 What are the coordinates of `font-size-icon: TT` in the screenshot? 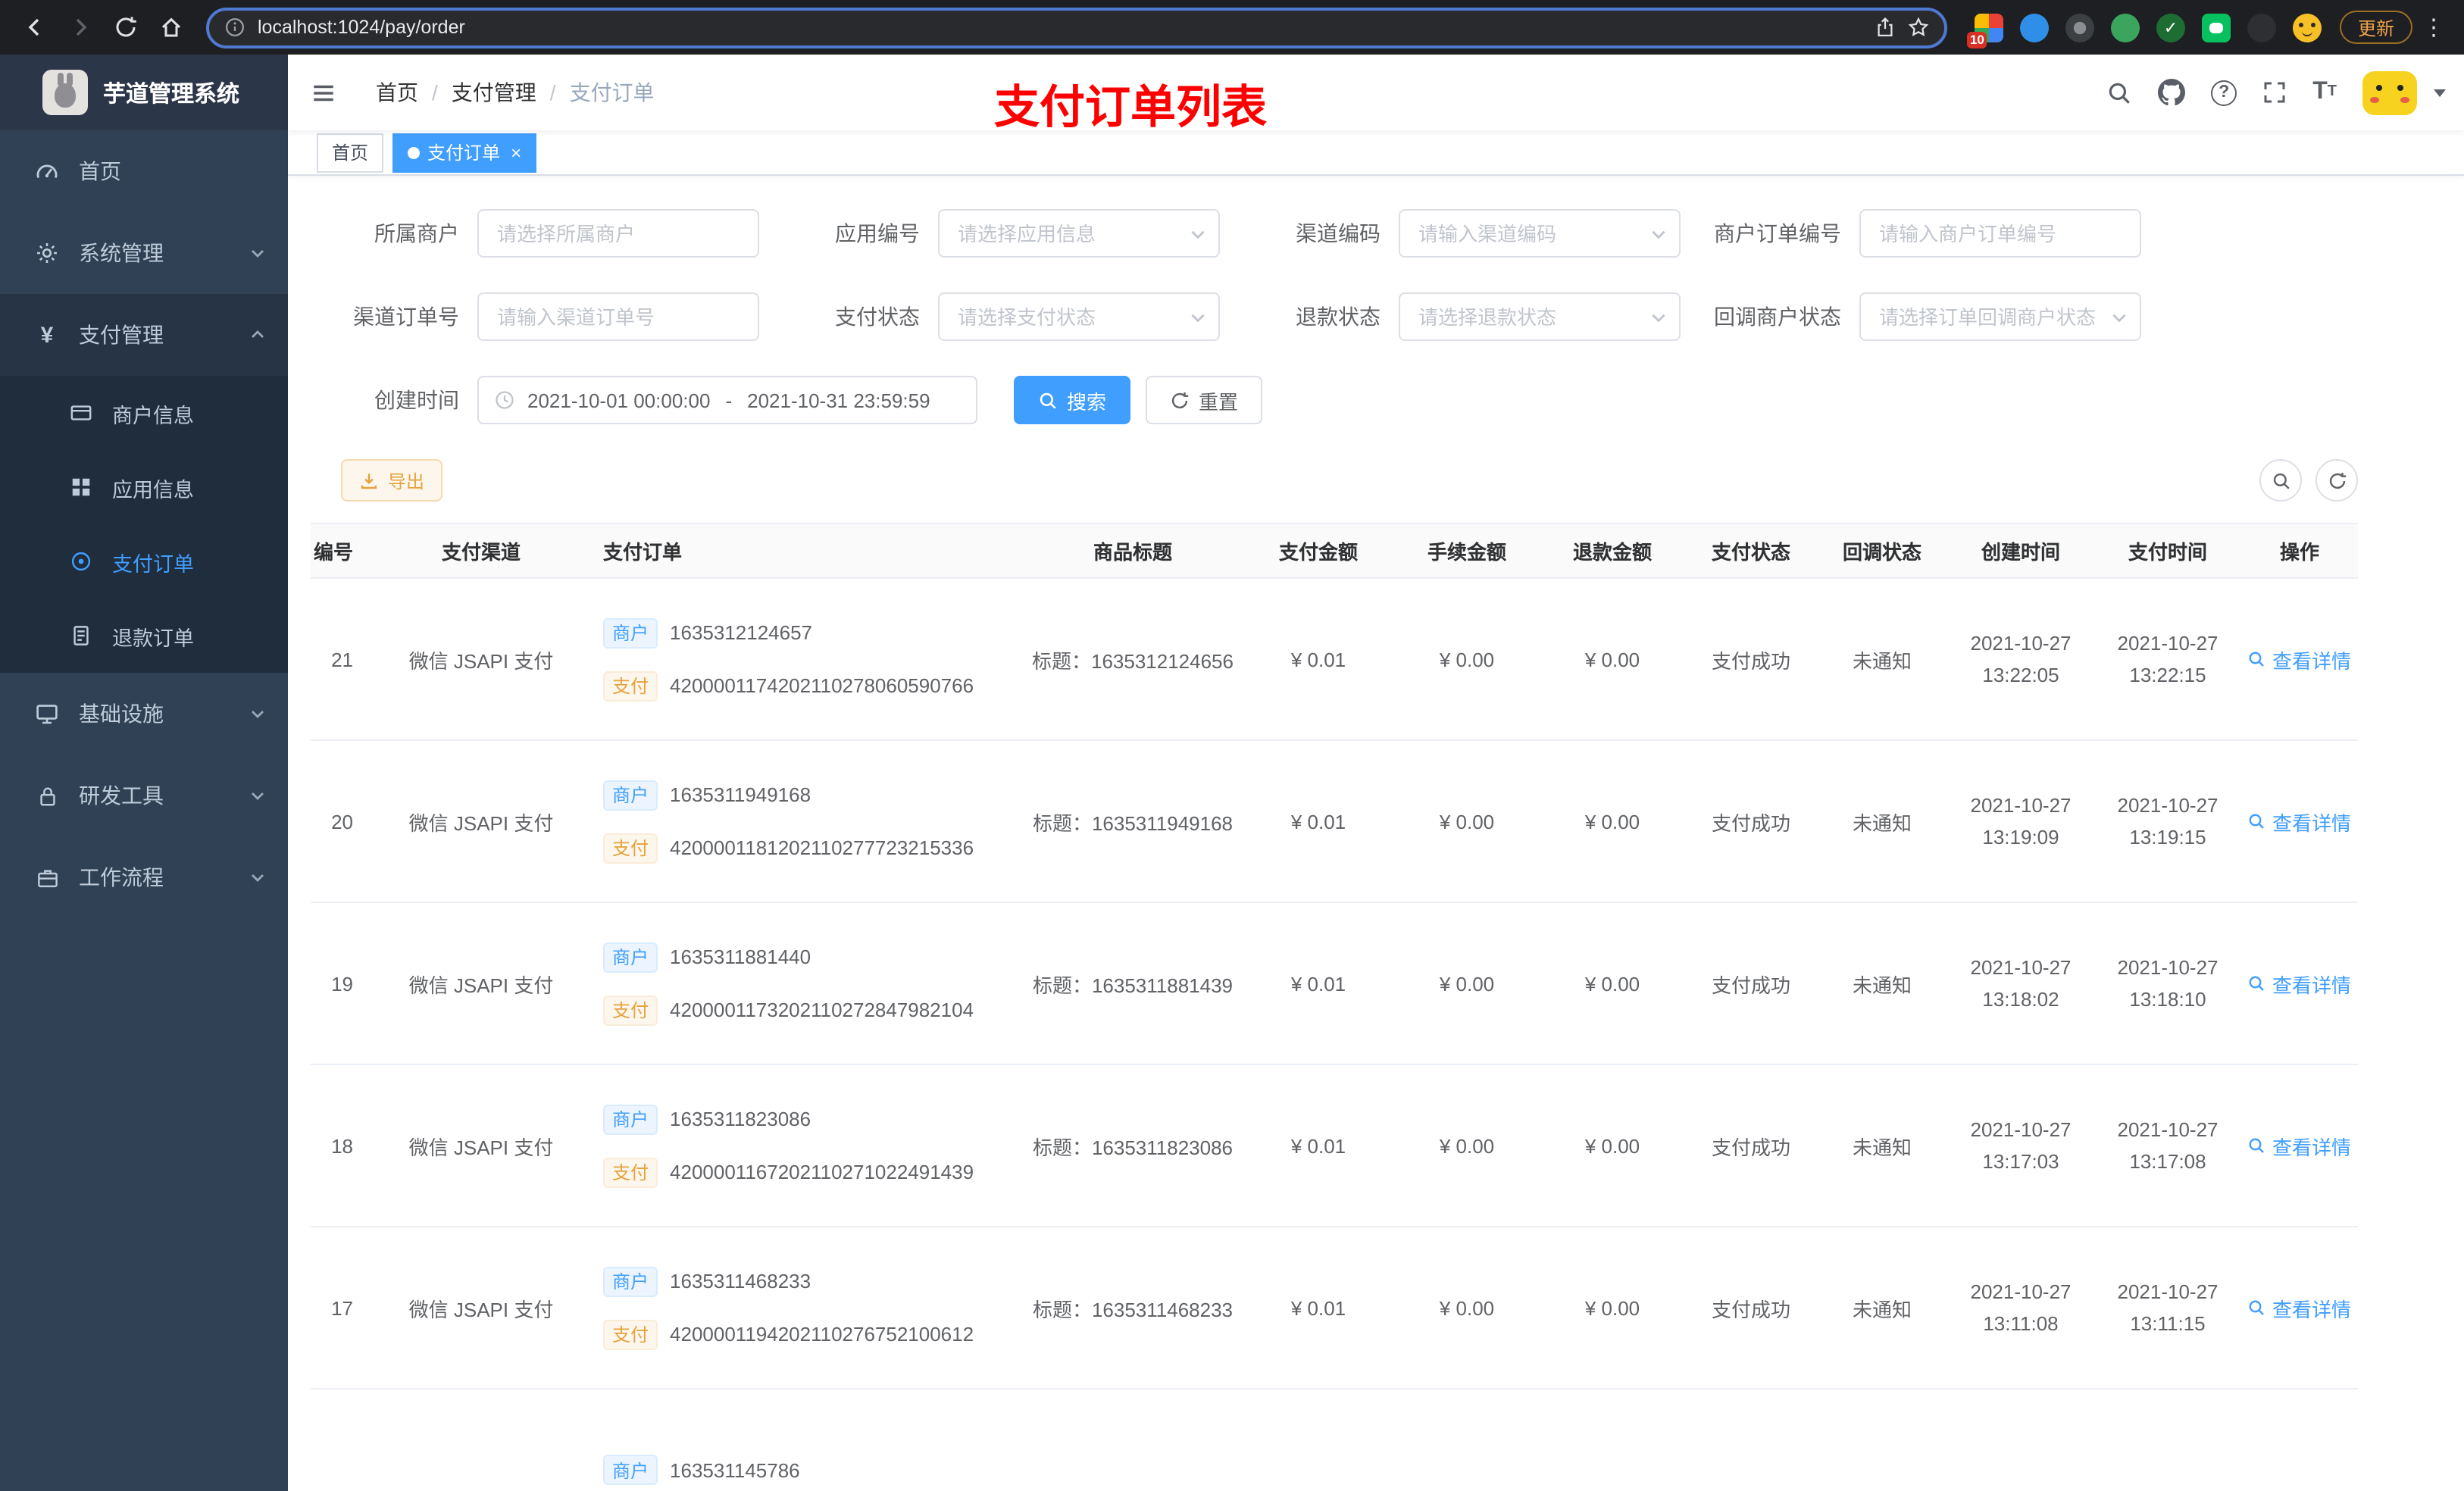 It's located at (2324, 92).